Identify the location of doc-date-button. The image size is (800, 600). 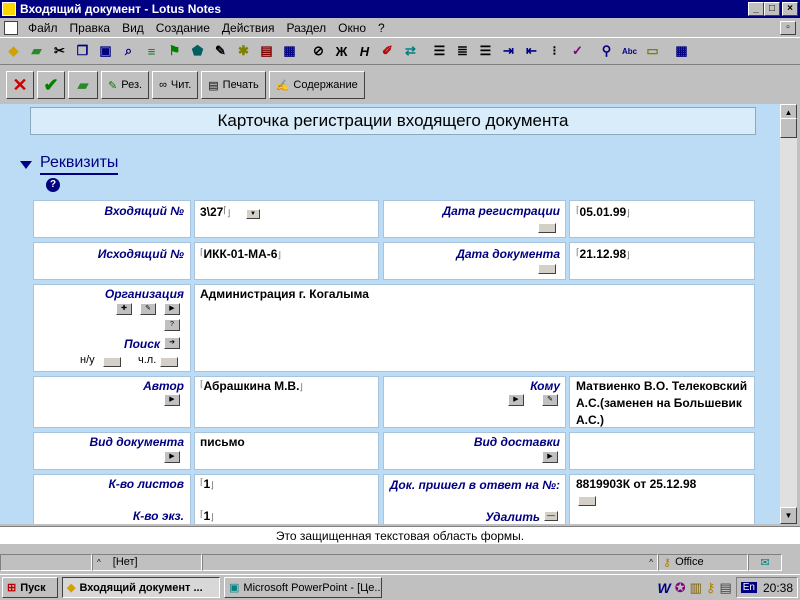
(547, 269).